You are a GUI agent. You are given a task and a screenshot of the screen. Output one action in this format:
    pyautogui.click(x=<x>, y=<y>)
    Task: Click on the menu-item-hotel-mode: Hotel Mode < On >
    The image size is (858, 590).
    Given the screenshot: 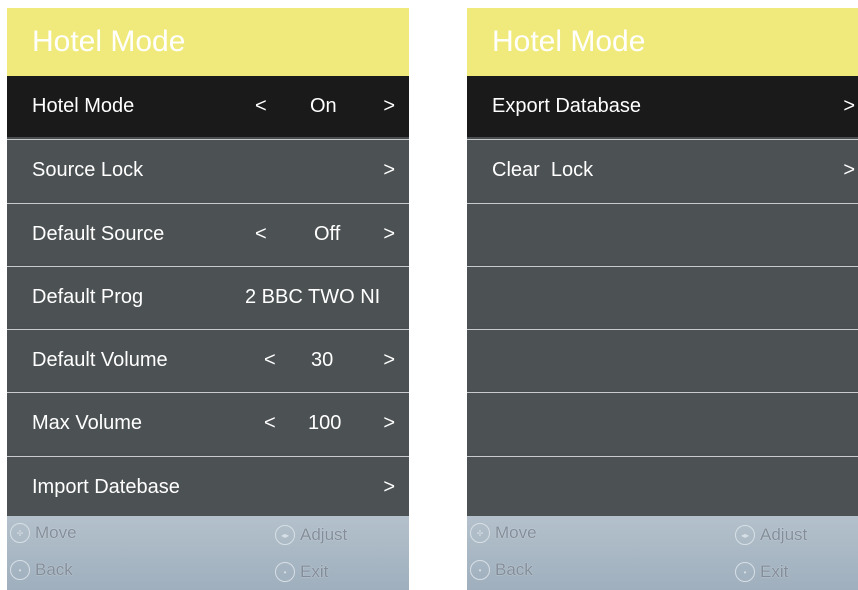 What is the action you would take?
    pyautogui.click(x=208, y=106)
    